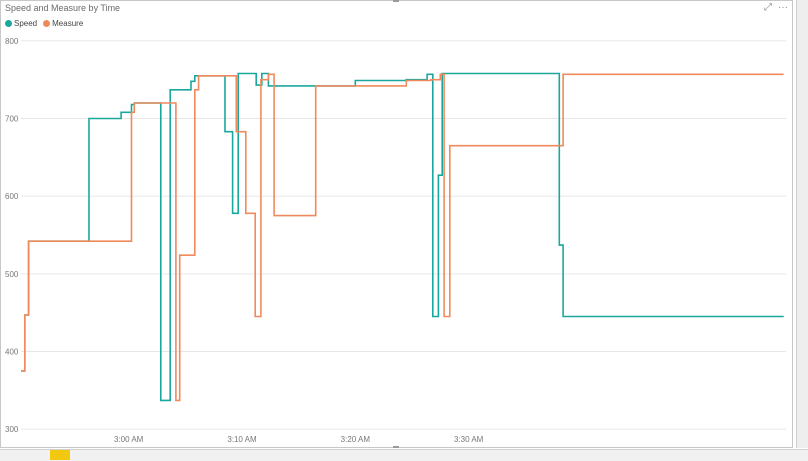 Image resolution: width=808 pixels, height=461 pixels. What do you see at coordinates (12, 274) in the screenshot?
I see `y-tick-label: 500` at bounding box center [12, 274].